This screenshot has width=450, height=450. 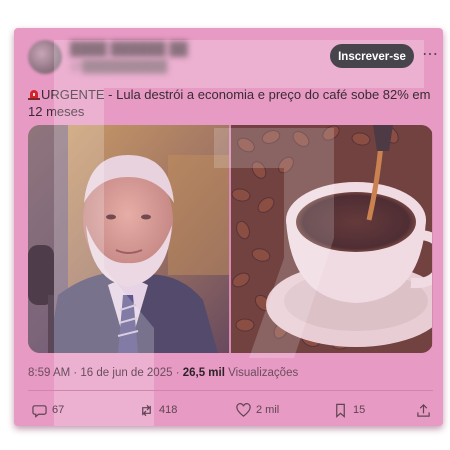 What do you see at coordinates (230, 390) in the screenshot?
I see `divider` at bounding box center [230, 390].